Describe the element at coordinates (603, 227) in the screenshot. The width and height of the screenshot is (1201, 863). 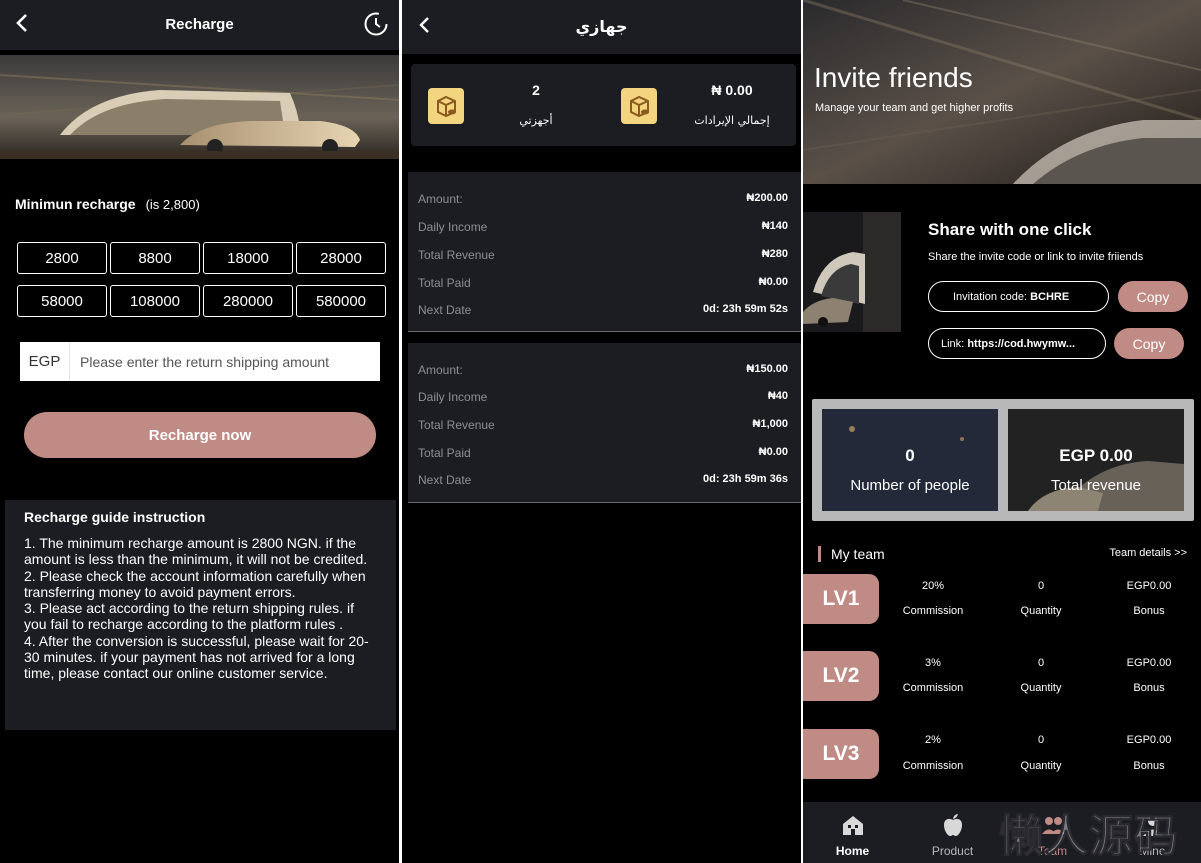
I see `device-row-daily-income: Daily Income ₦140` at that location.